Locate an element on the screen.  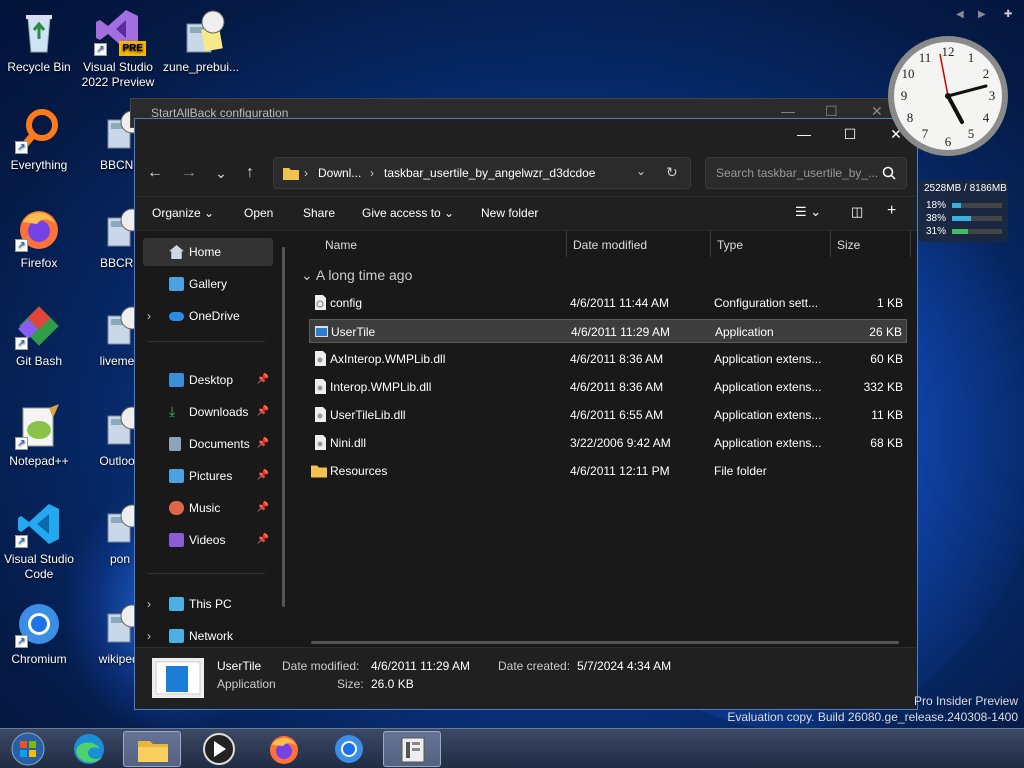
desktop-icon-label: pon is located at coordinates (120, 559).